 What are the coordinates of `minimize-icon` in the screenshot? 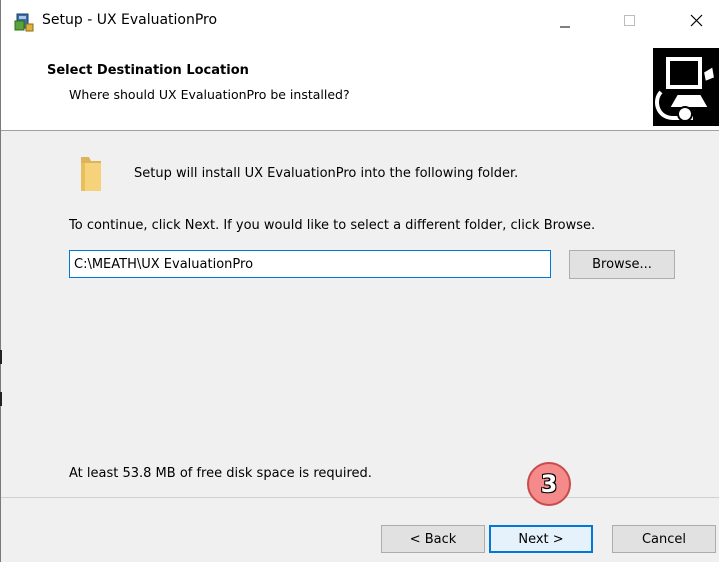 It's located at (565, 20).